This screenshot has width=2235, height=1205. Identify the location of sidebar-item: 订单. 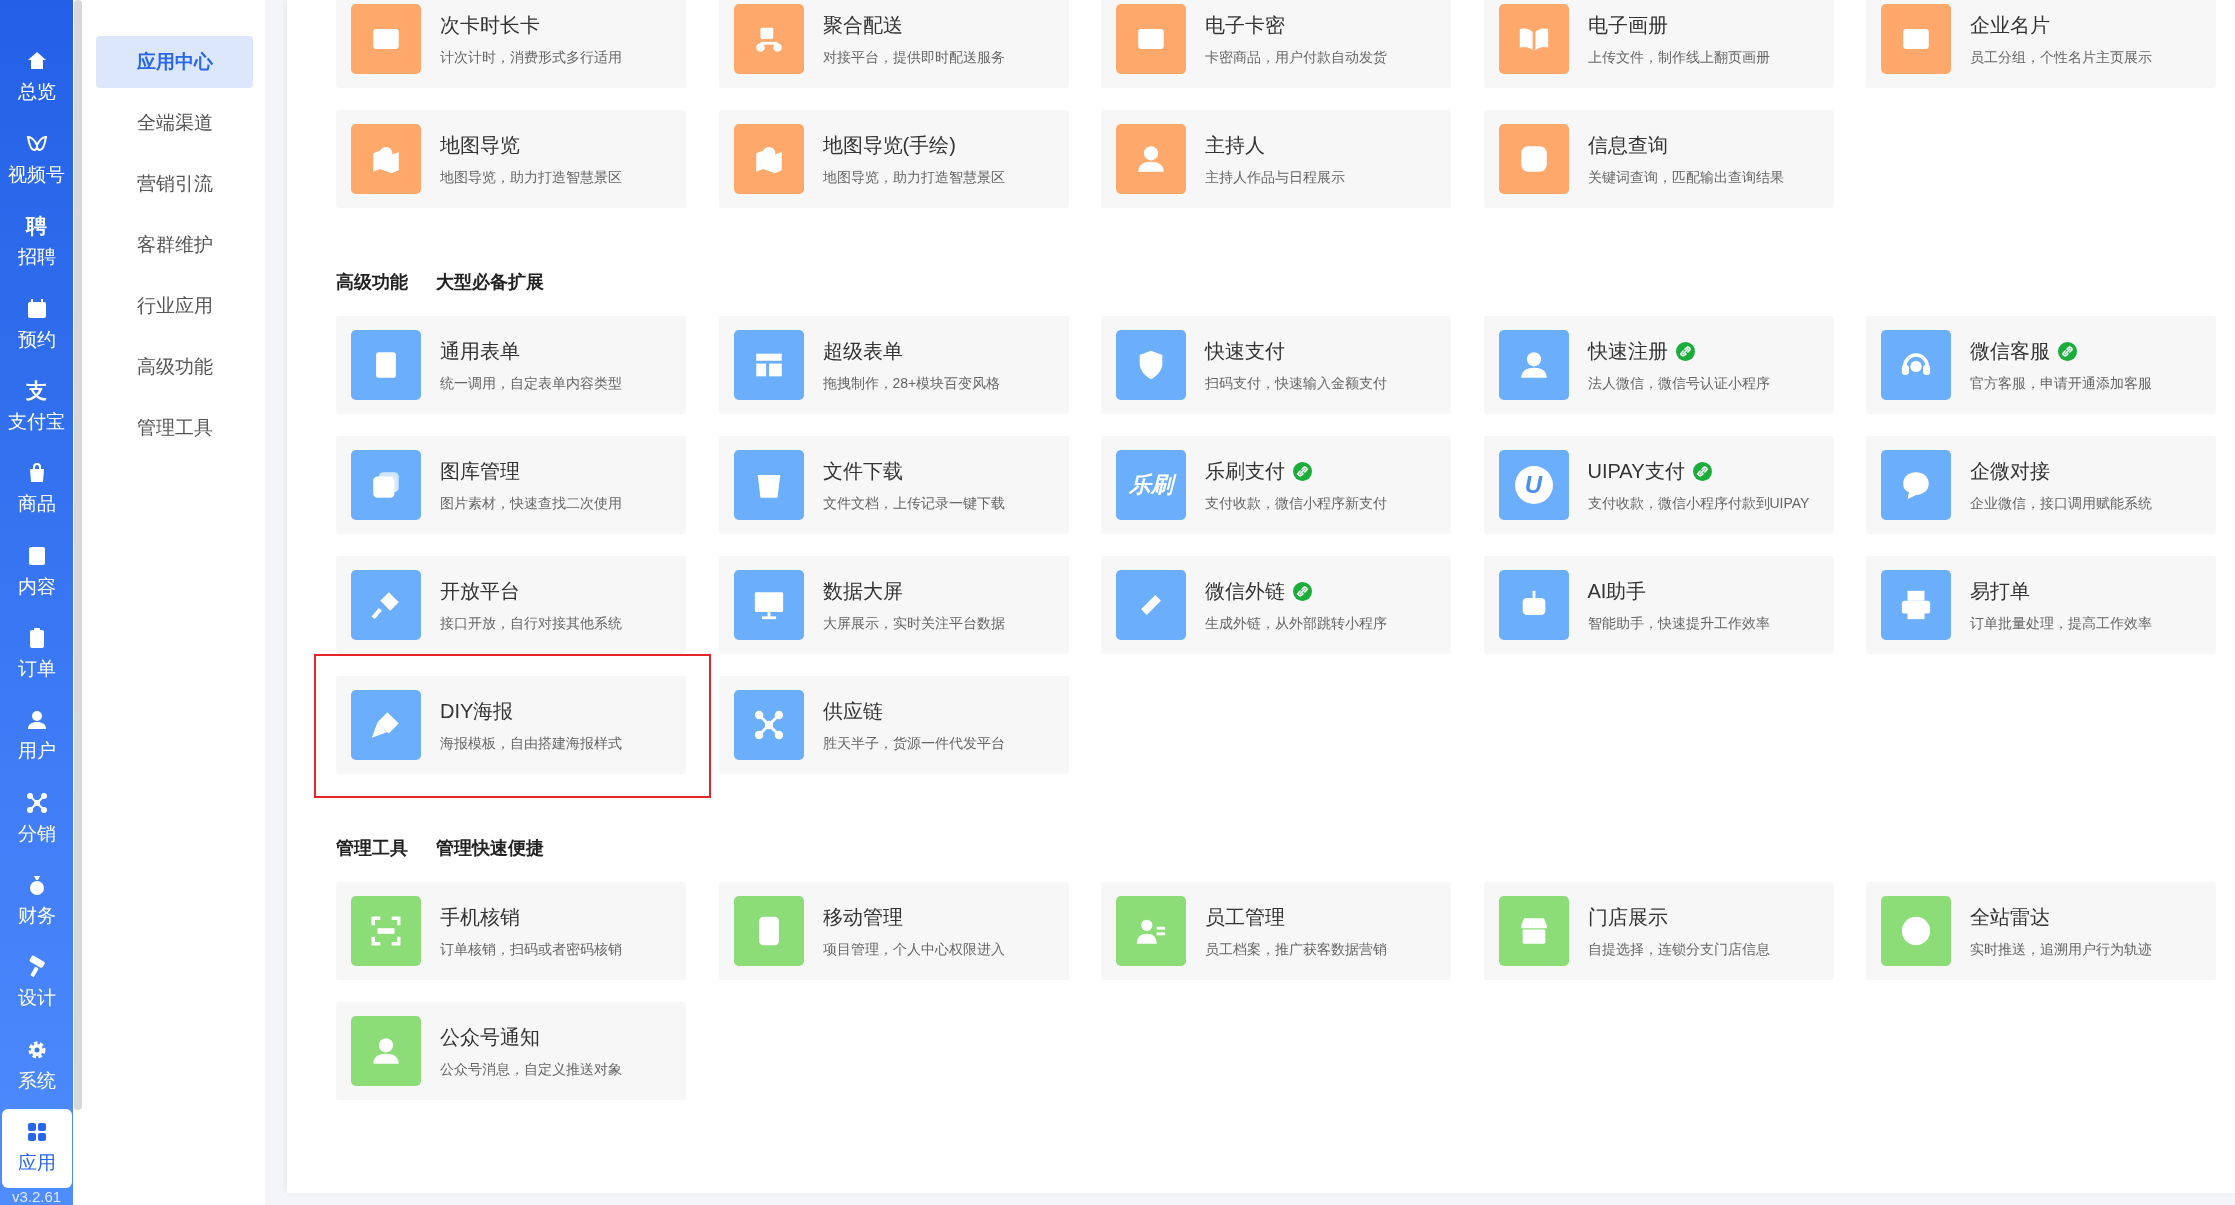
(36, 654).